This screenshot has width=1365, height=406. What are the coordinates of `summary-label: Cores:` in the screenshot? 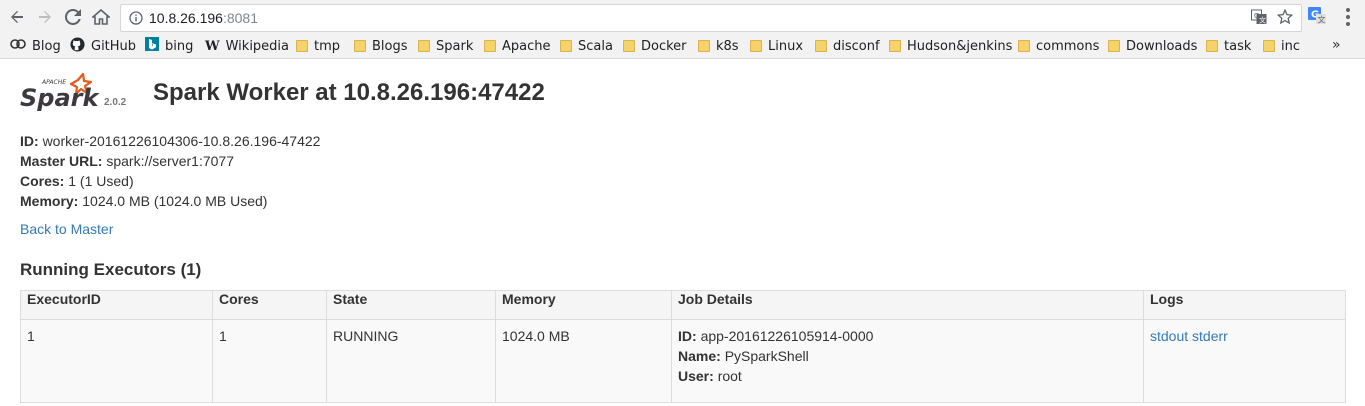 It's located at (42, 181).